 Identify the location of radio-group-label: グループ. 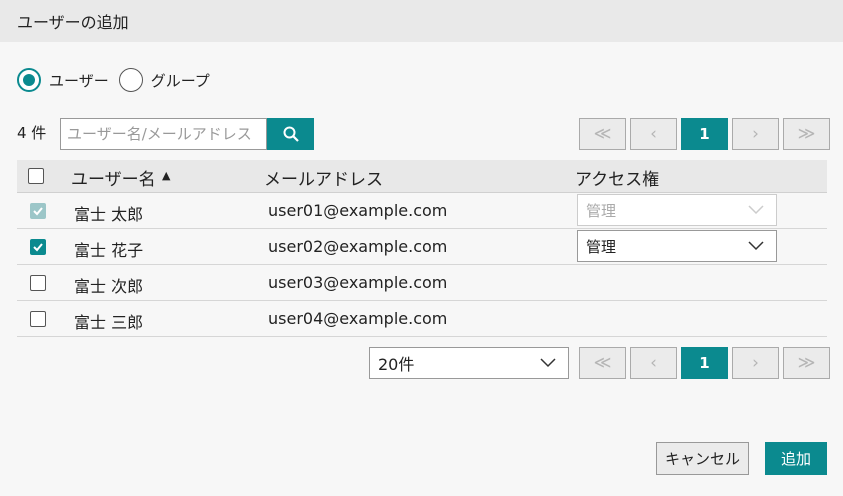
(180, 80).